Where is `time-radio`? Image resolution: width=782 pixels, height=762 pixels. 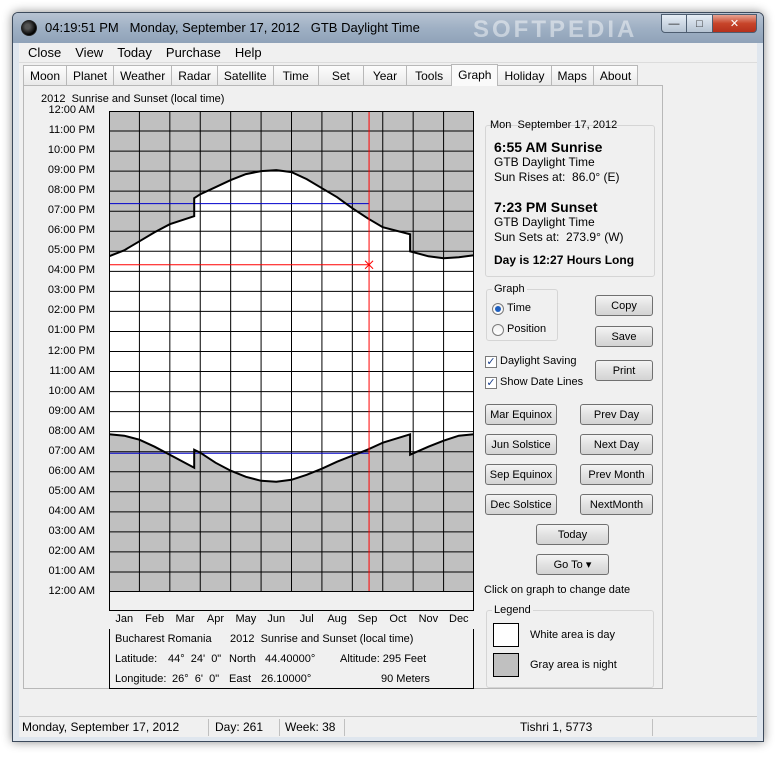 time-radio is located at coordinates (498, 309).